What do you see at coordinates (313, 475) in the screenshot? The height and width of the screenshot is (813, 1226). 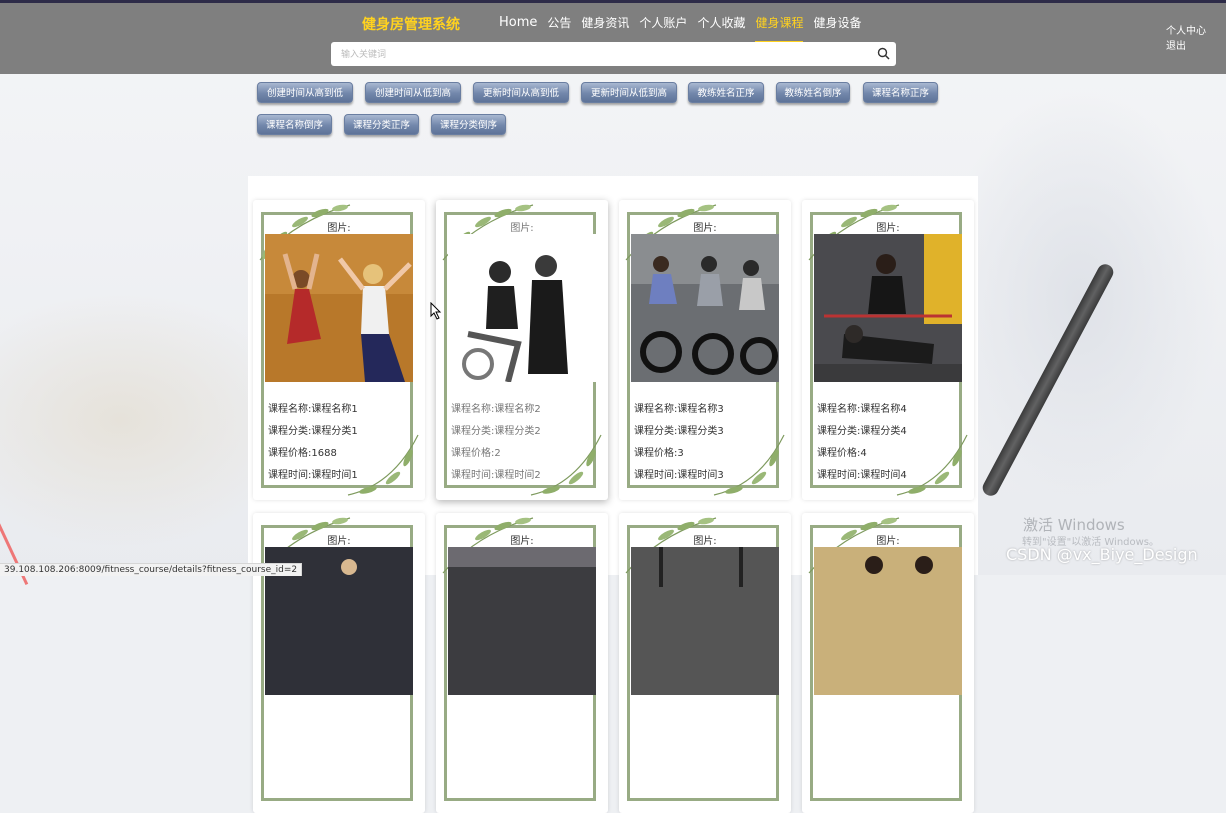 I see `course-time: 课程时间:课程时间1` at bounding box center [313, 475].